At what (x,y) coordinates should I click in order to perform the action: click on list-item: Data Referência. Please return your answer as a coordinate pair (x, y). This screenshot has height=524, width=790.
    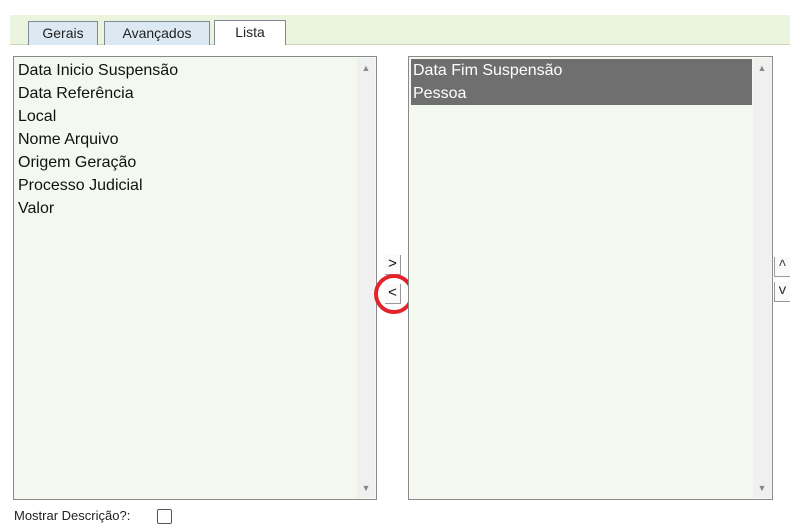
    Looking at the image, I should click on (186, 93).